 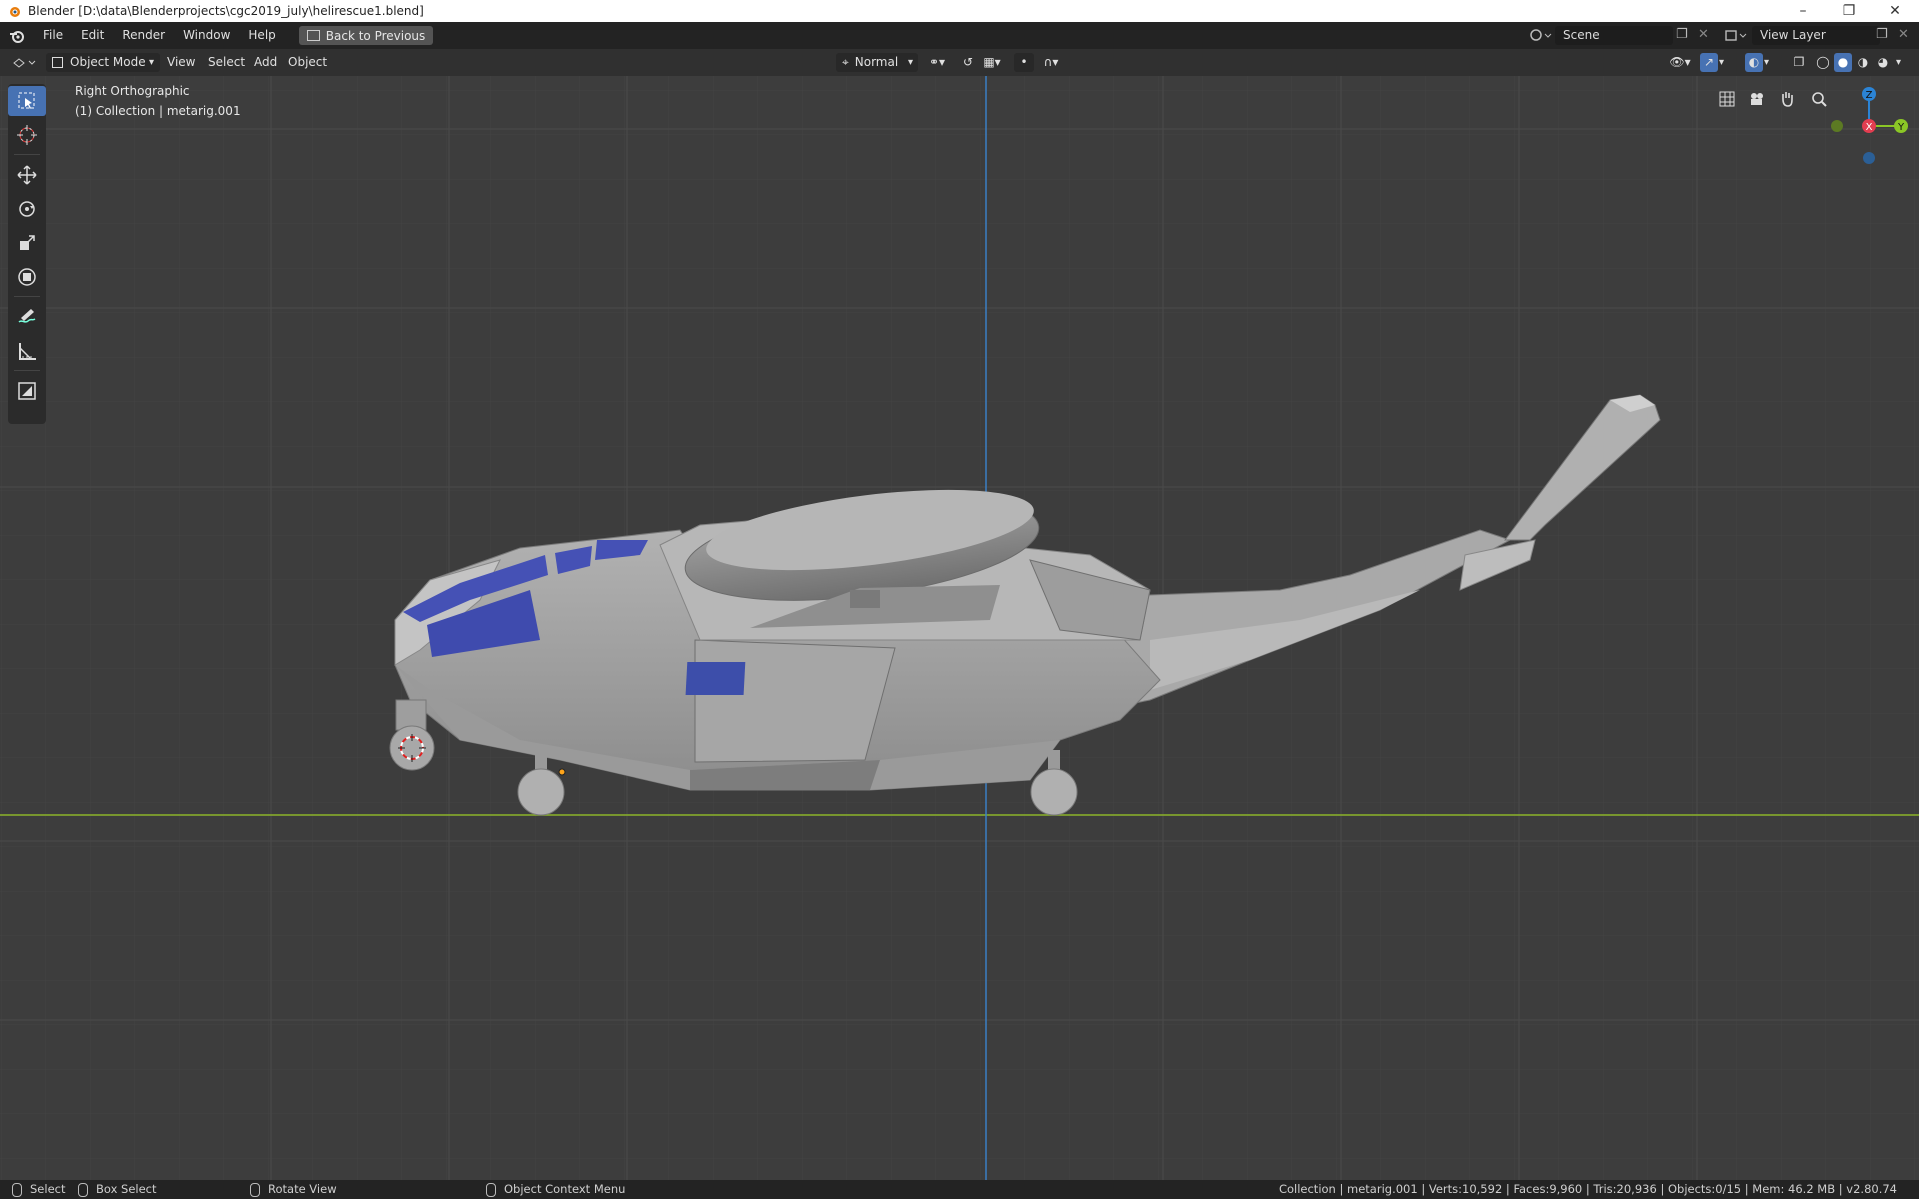 What do you see at coordinates (261, 35) in the screenshot?
I see `menu-help: Help` at bounding box center [261, 35].